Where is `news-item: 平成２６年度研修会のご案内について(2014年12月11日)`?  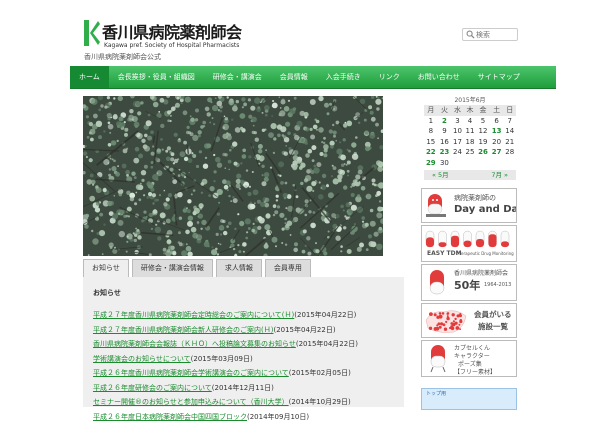 news-item: 平成２６年度研修会のご案内について(2014年12月11日) is located at coordinates (225, 388).